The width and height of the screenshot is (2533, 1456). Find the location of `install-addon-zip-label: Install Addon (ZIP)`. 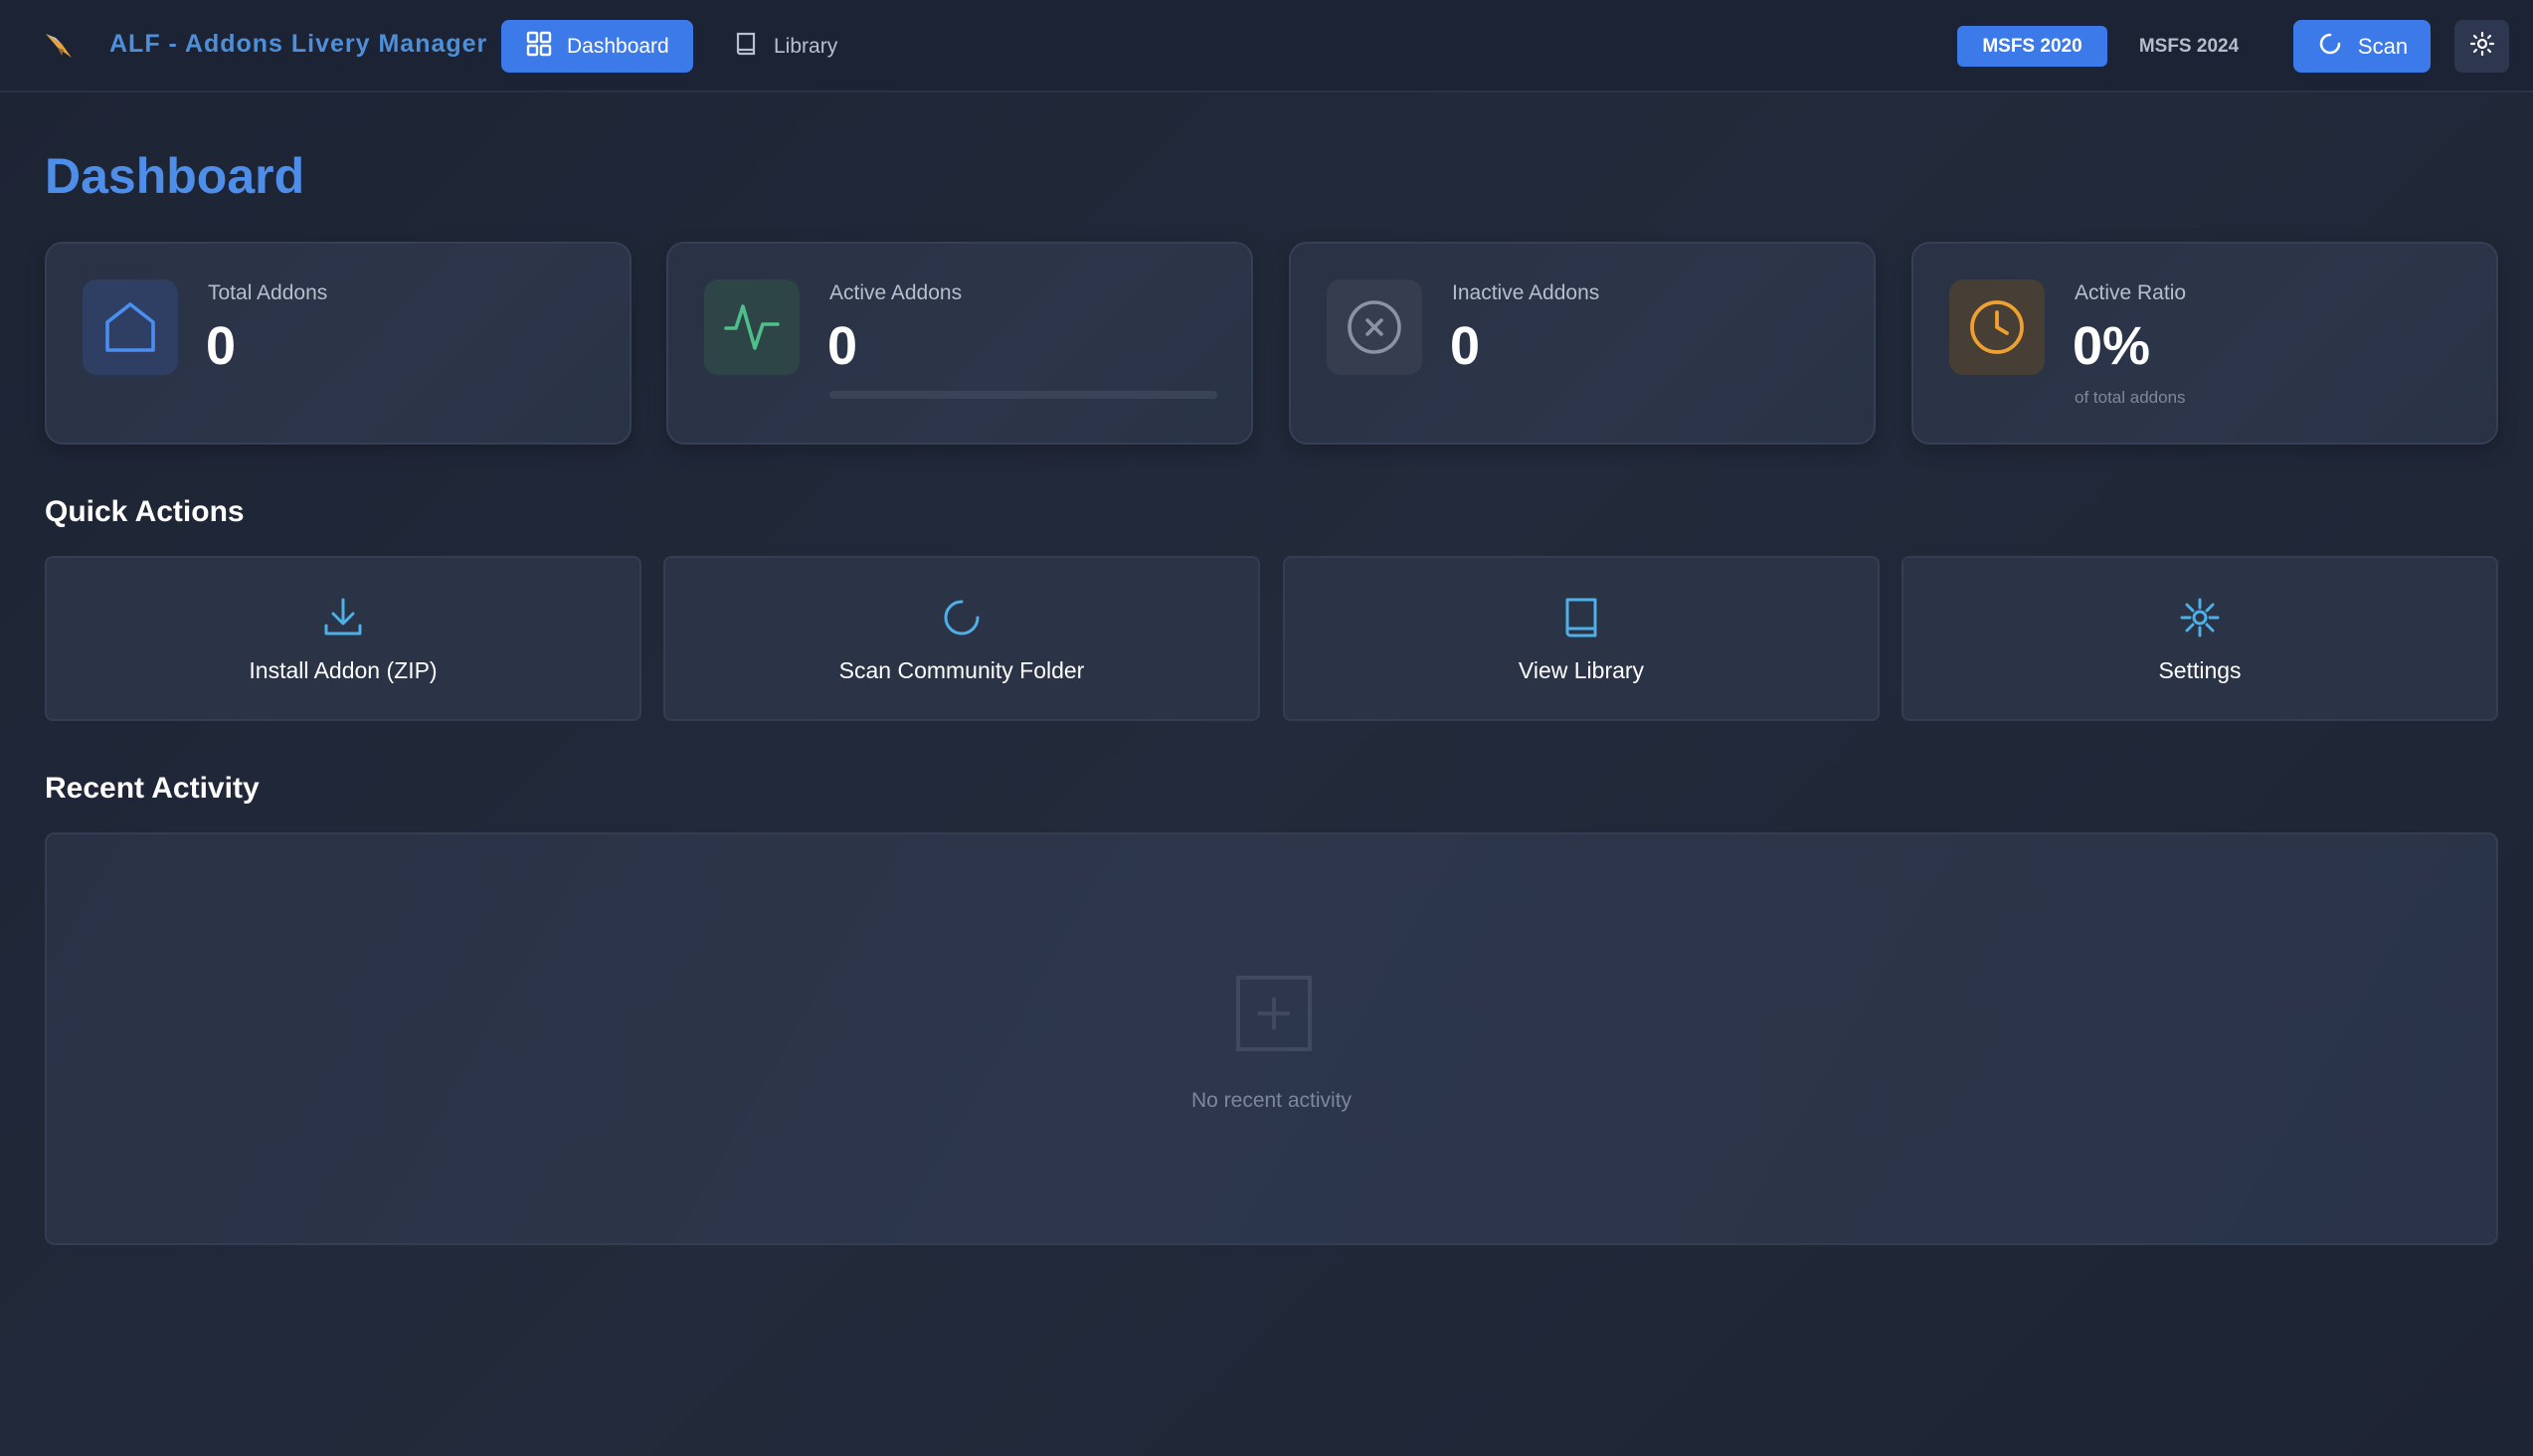

install-addon-zip-label: Install Addon (ZIP) is located at coordinates (343, 670).